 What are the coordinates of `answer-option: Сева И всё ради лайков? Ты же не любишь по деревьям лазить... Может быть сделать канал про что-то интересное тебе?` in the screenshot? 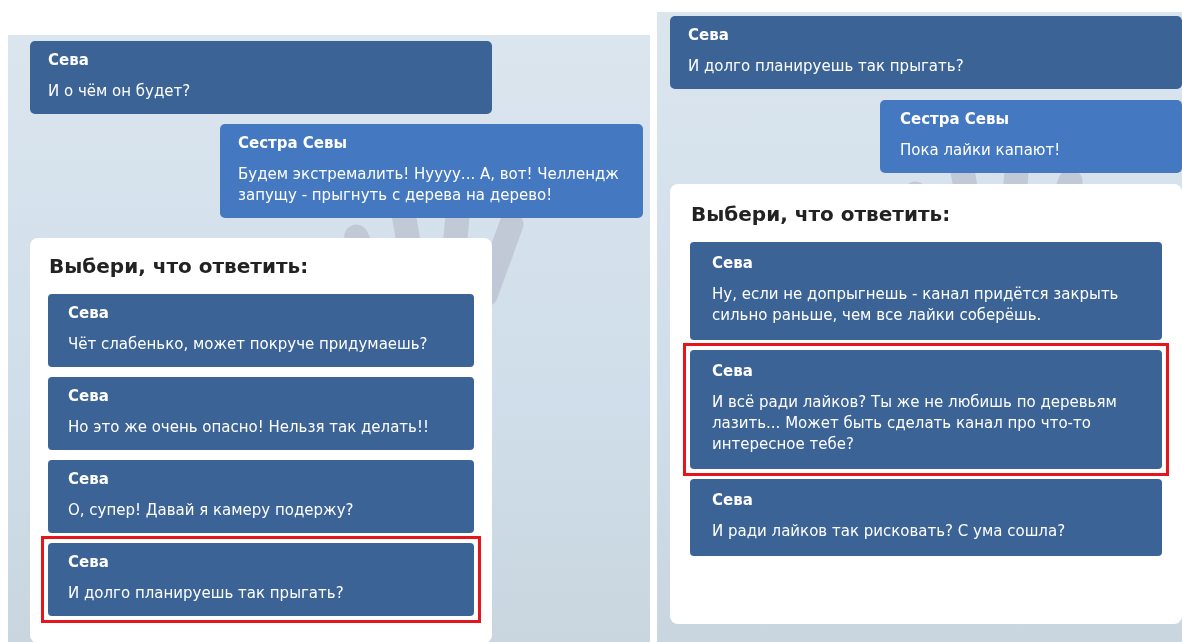 It's located at (926, 409).